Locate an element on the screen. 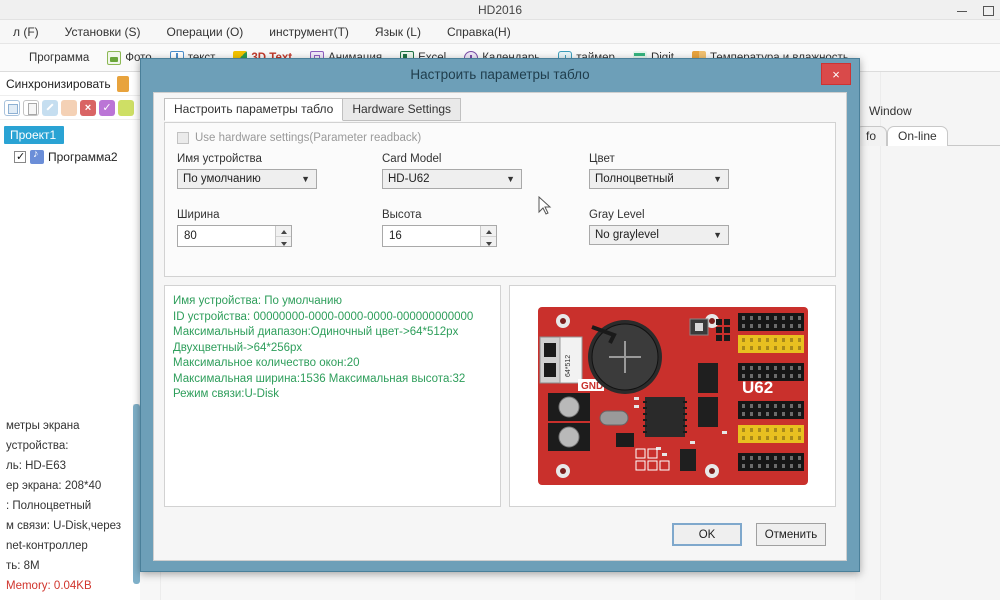  info-line: ер экрана: 208*40 is located at coordinates (54, 486).